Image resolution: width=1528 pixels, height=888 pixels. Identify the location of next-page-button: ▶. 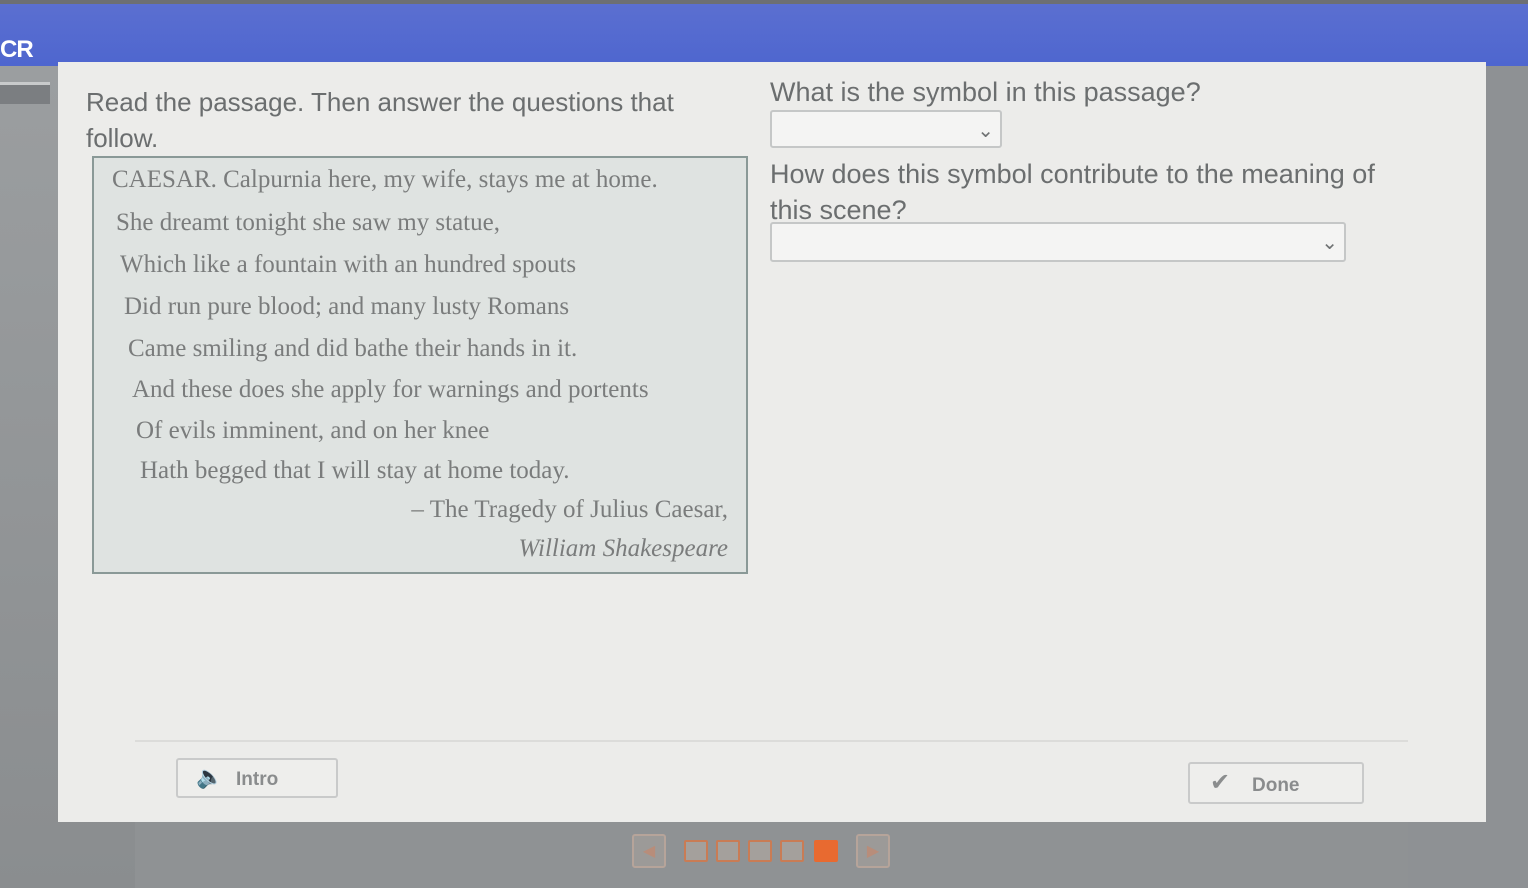
(873, 851).